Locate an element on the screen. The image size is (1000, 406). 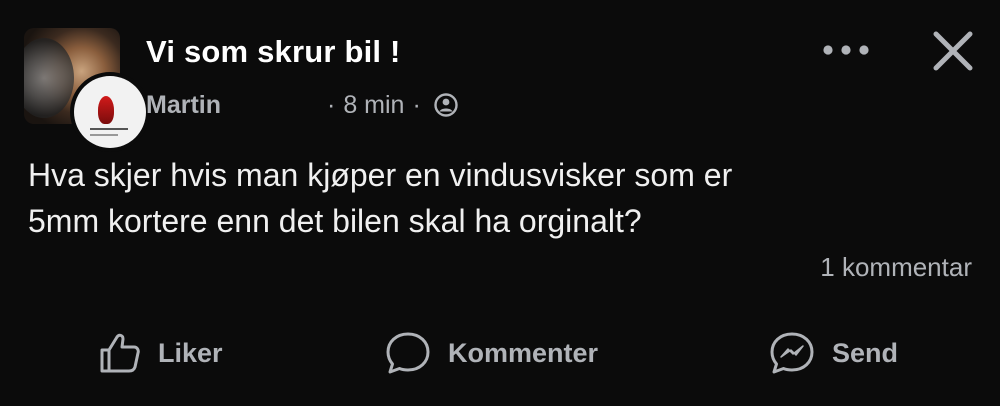
more-dots-icon is located at coordinates (846, 50).